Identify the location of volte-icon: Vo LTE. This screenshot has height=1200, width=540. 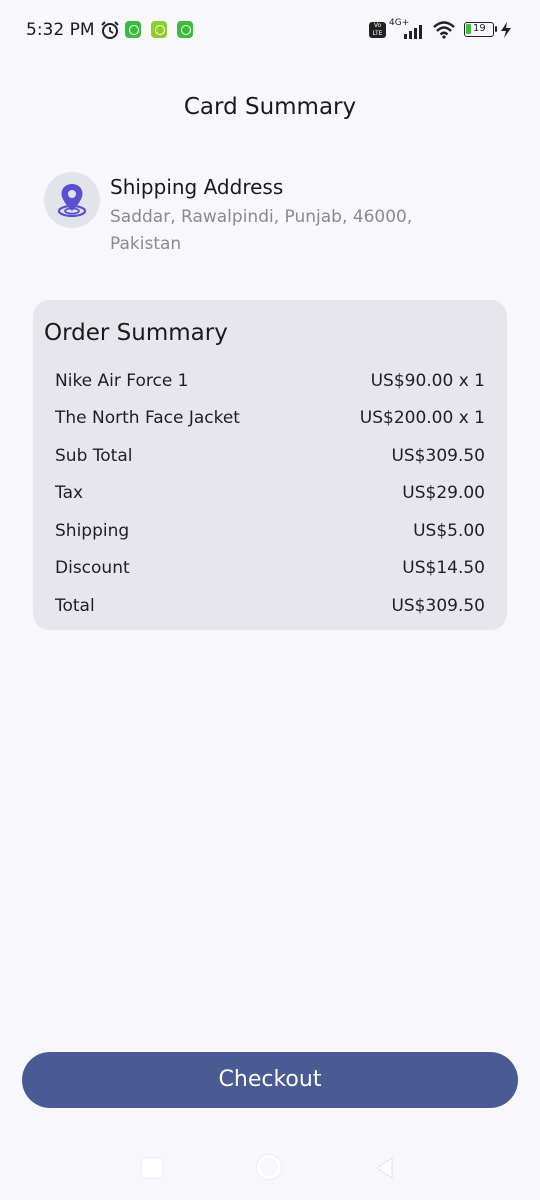
(377, 30).